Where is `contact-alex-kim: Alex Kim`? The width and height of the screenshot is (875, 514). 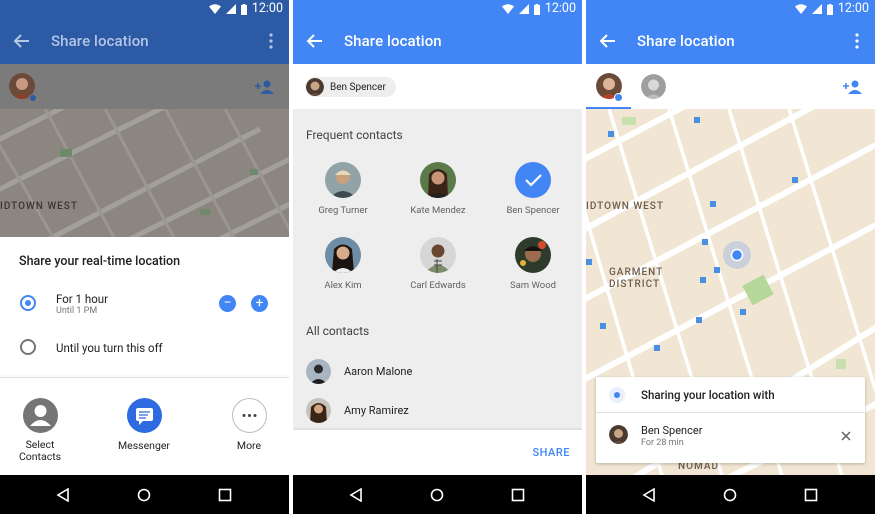
contact-alex-kim: Alex Kim is located at coordinates (343, 264).